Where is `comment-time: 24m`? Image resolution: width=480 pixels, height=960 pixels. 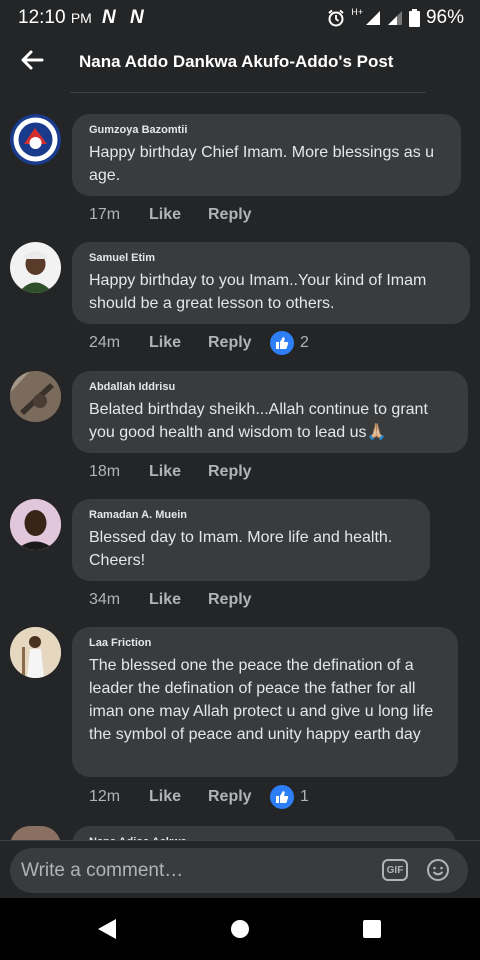 comment-time: 24m is located at coordinates (119, 343).